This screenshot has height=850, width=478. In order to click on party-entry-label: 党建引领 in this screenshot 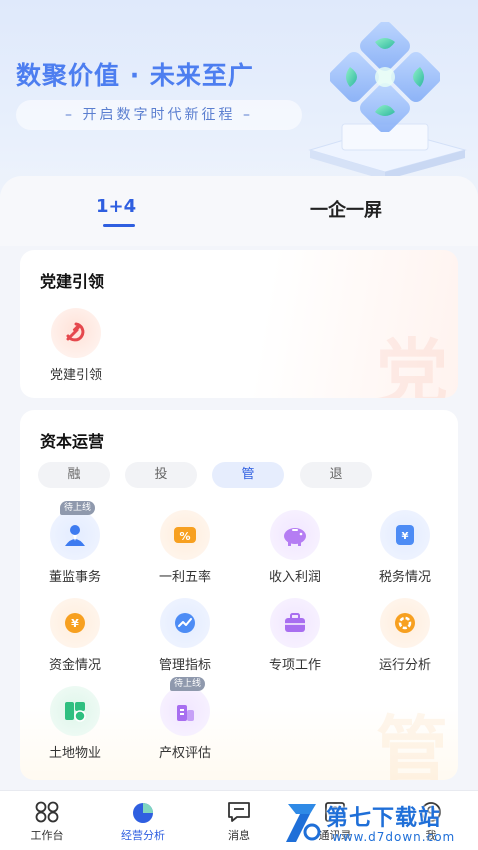, I will do `click(75, 375)`.